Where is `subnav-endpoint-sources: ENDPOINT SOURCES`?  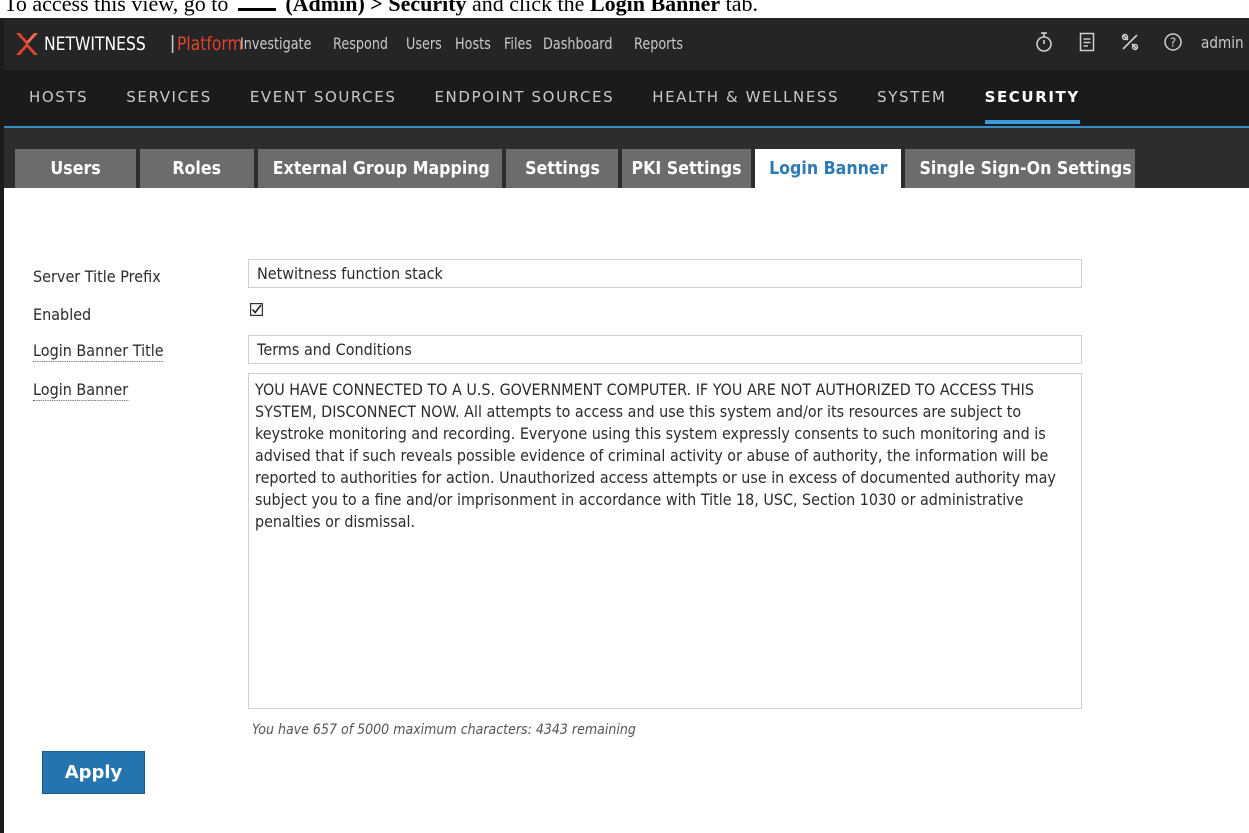 subnav-endpoint-sources: ENDPOINT SOURCES is located at coordinates (524, 97).